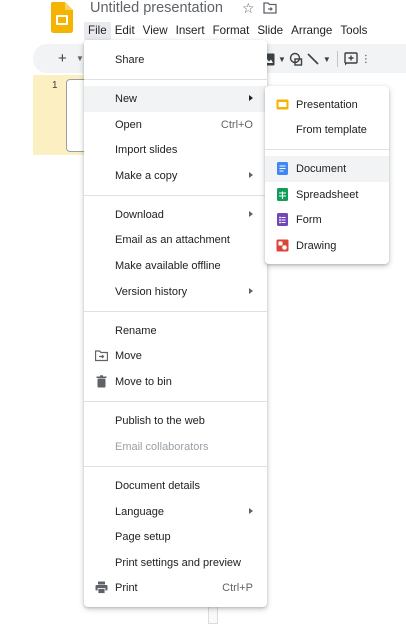  I want to click on menu-item-share: Share, so click(175, 60).